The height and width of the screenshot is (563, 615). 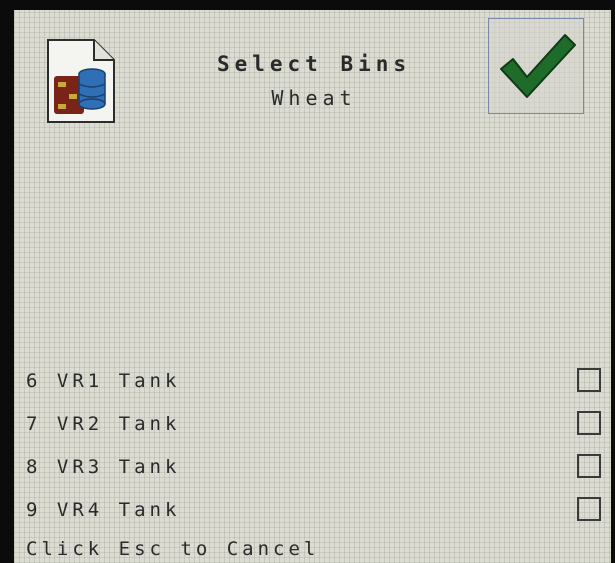 I want to click on cancel-hint: Click Esc to Cancel, so click(x=173, y=549).